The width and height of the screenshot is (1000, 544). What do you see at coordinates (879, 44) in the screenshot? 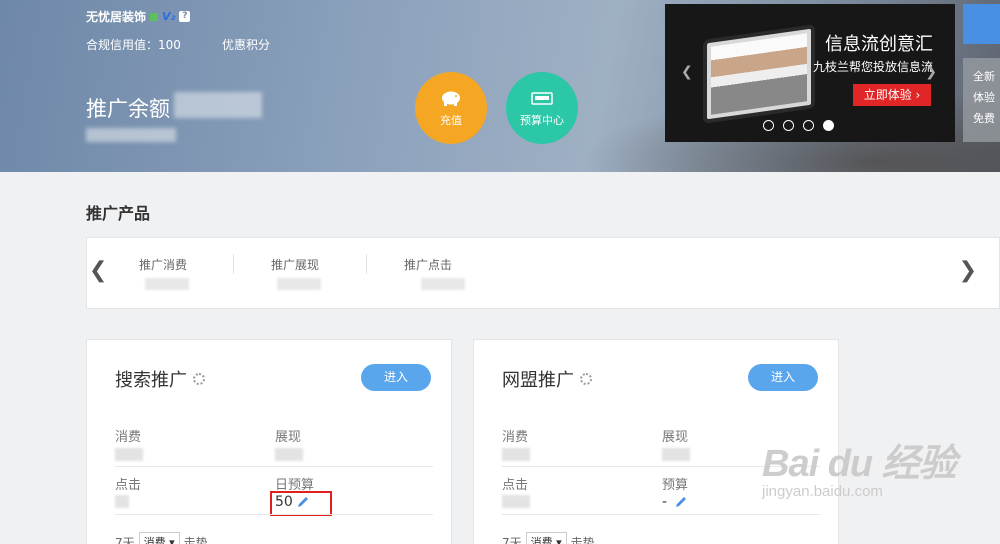
I see `ad-title: 信息流创意汇` at bounding box center [879, 44].